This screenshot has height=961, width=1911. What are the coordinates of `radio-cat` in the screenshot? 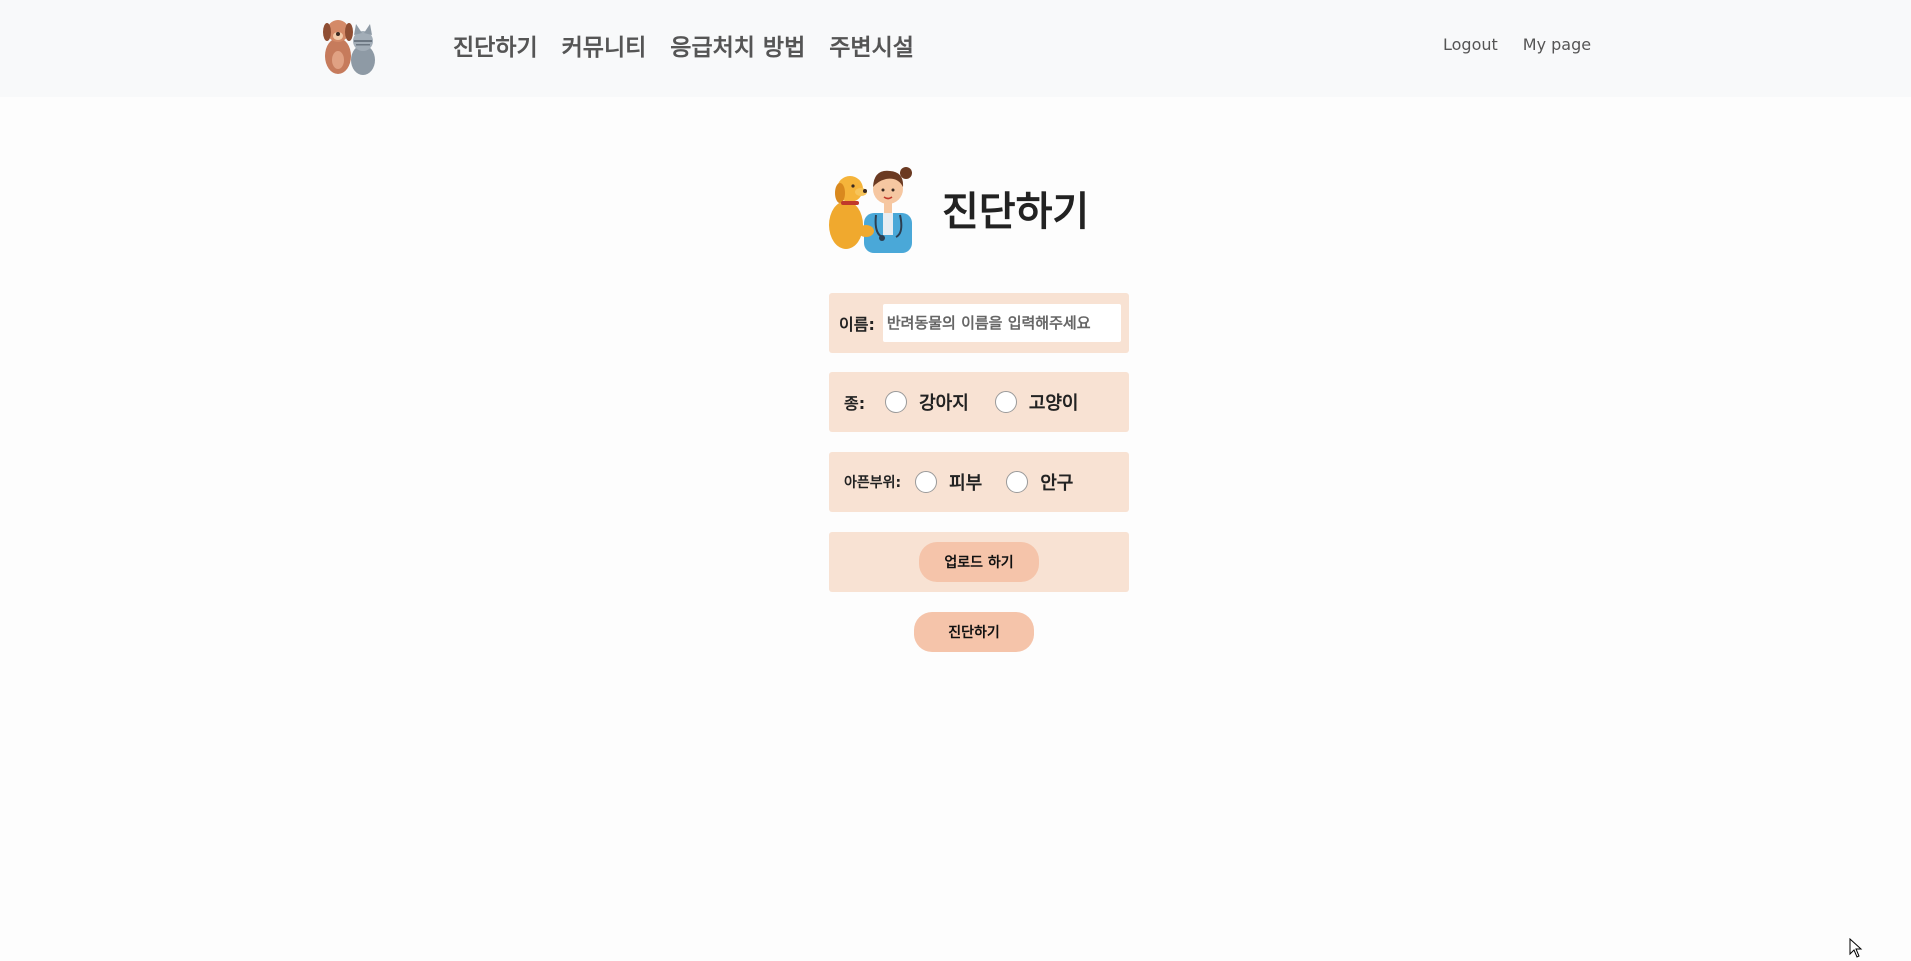 It's located at (1005, 402).